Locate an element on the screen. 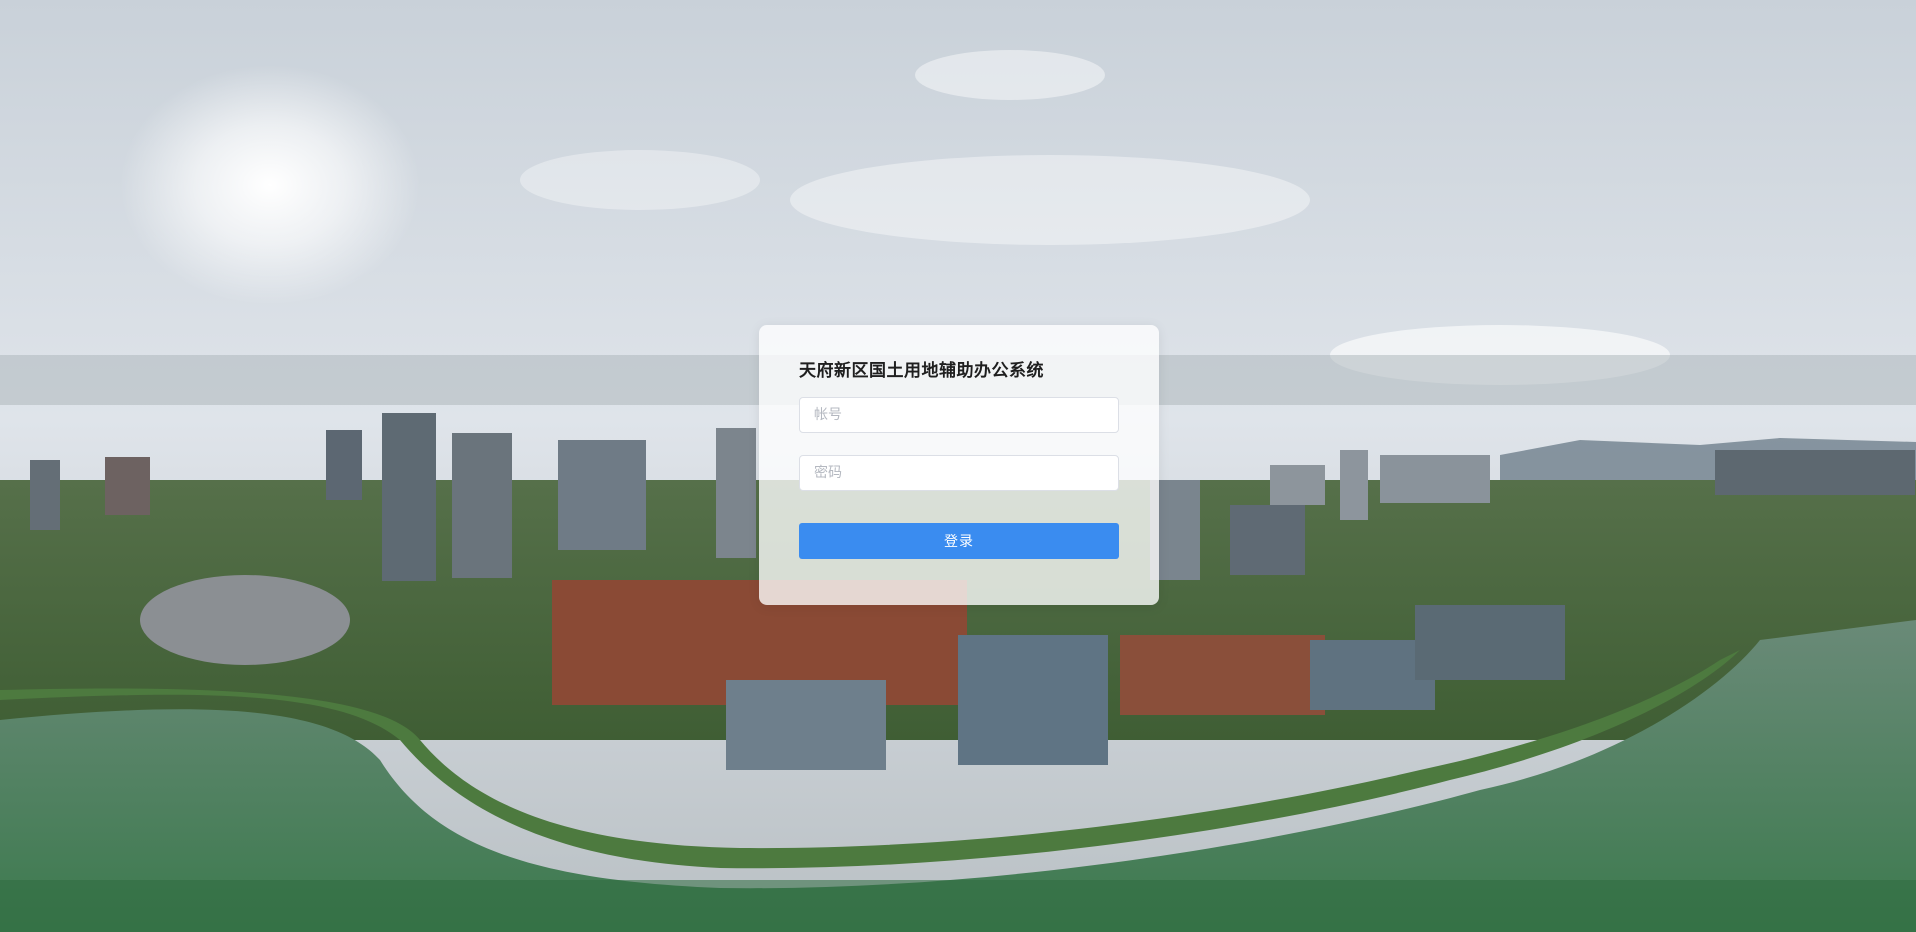 The image size is (1916, 932). username-input is located at coordinates (959, 415).